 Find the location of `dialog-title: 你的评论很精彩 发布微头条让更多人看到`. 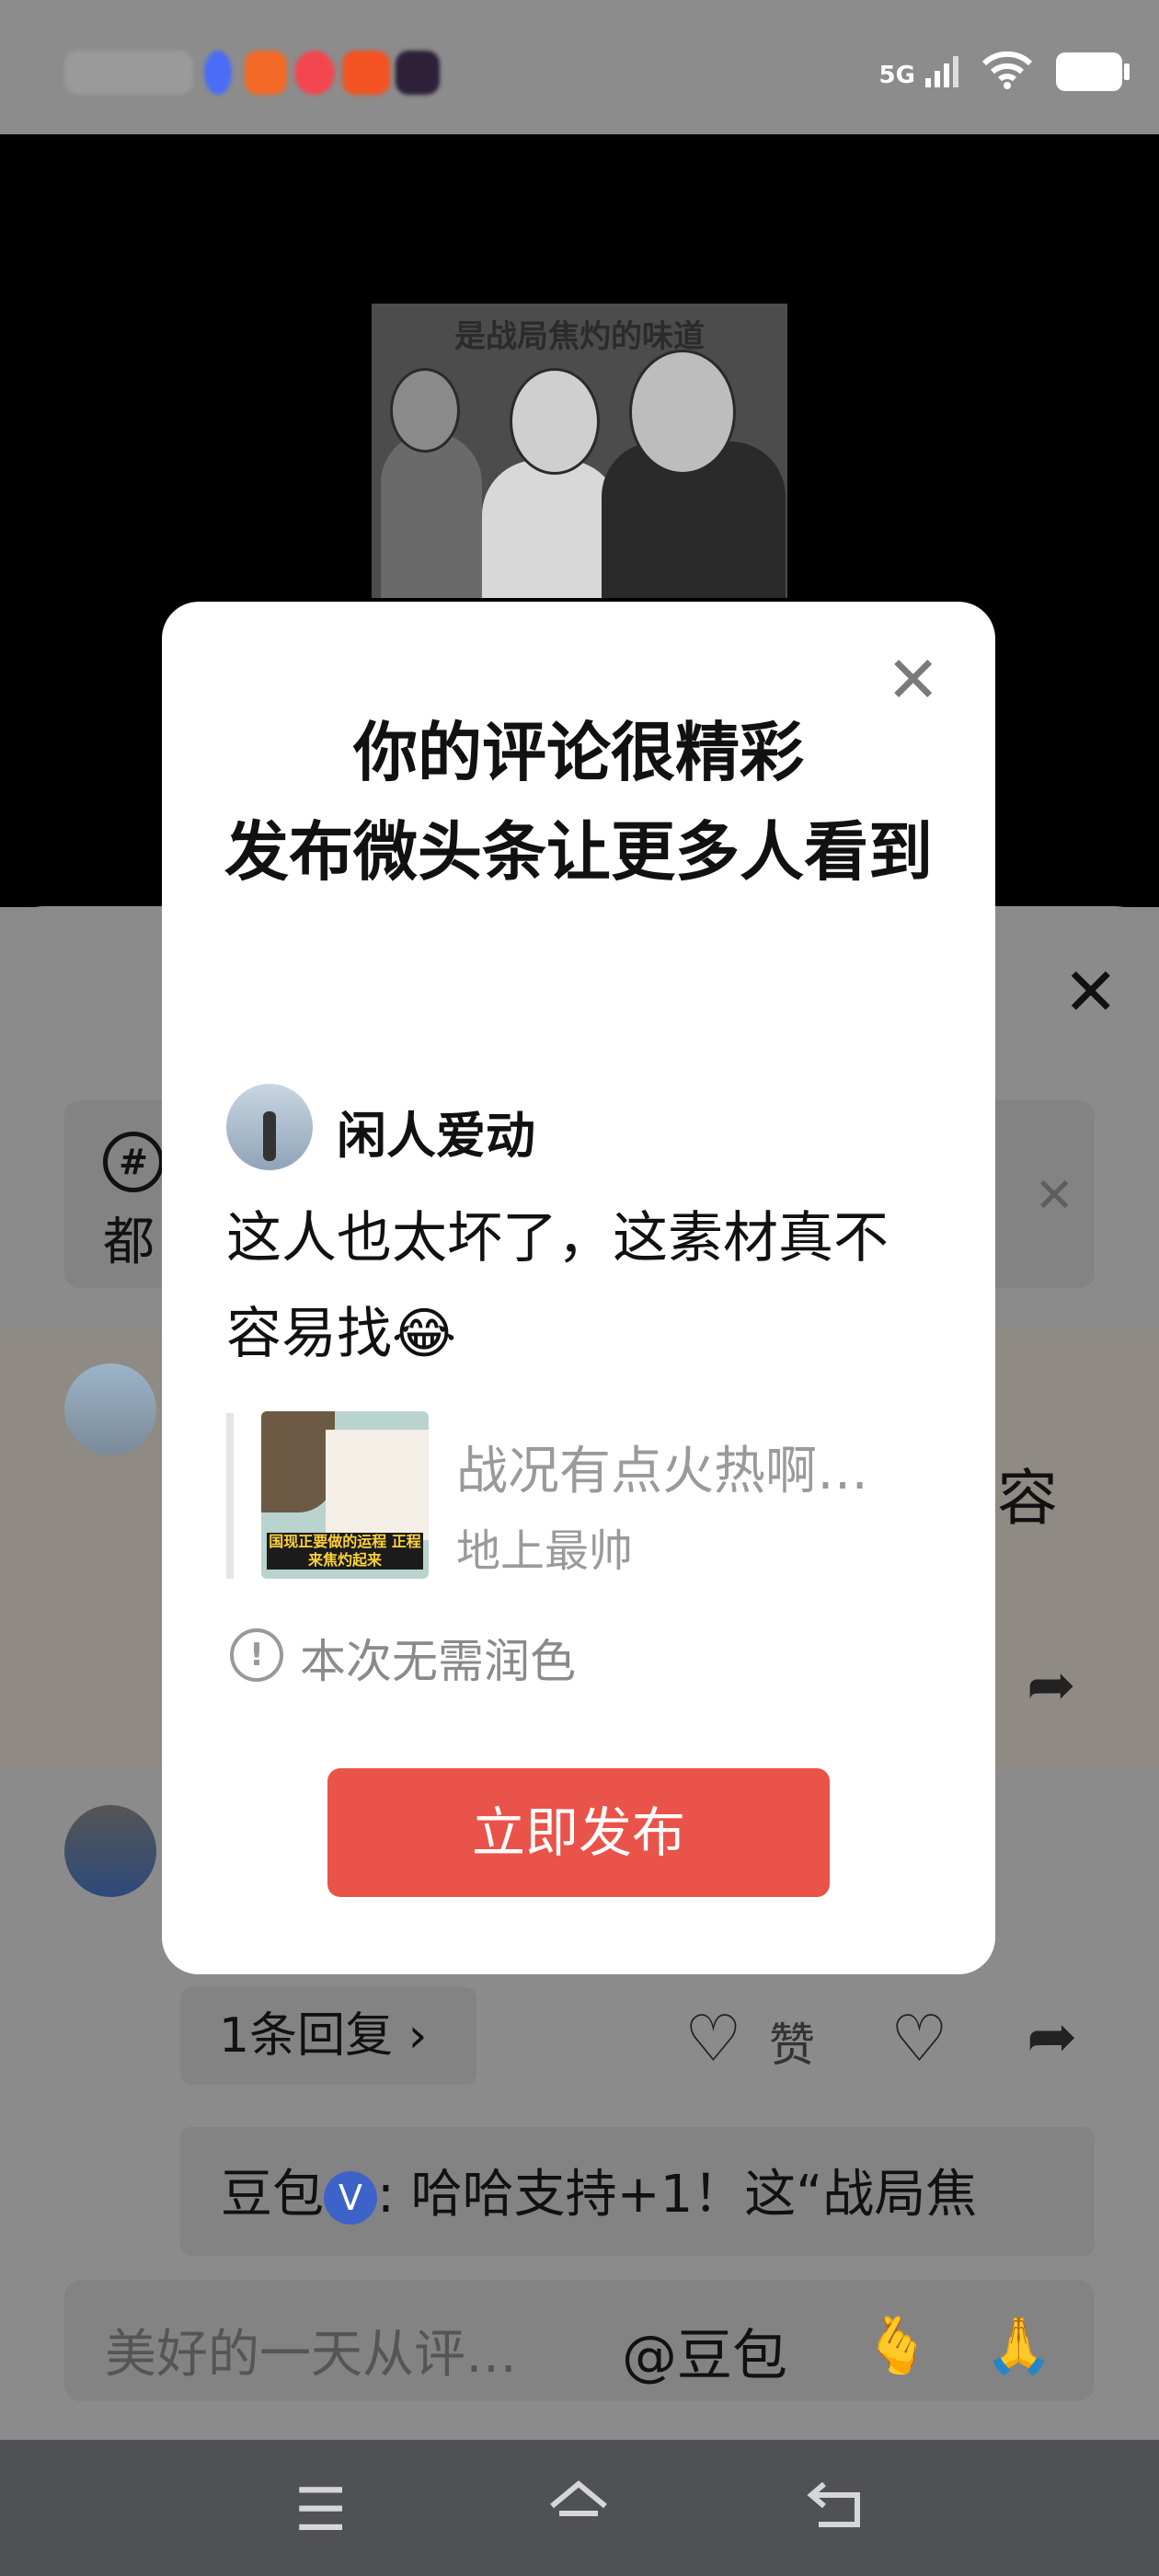

dialog-title: 你的评论很精彩 发布微头条让更多人看到 is located at coordinates (578, 802).